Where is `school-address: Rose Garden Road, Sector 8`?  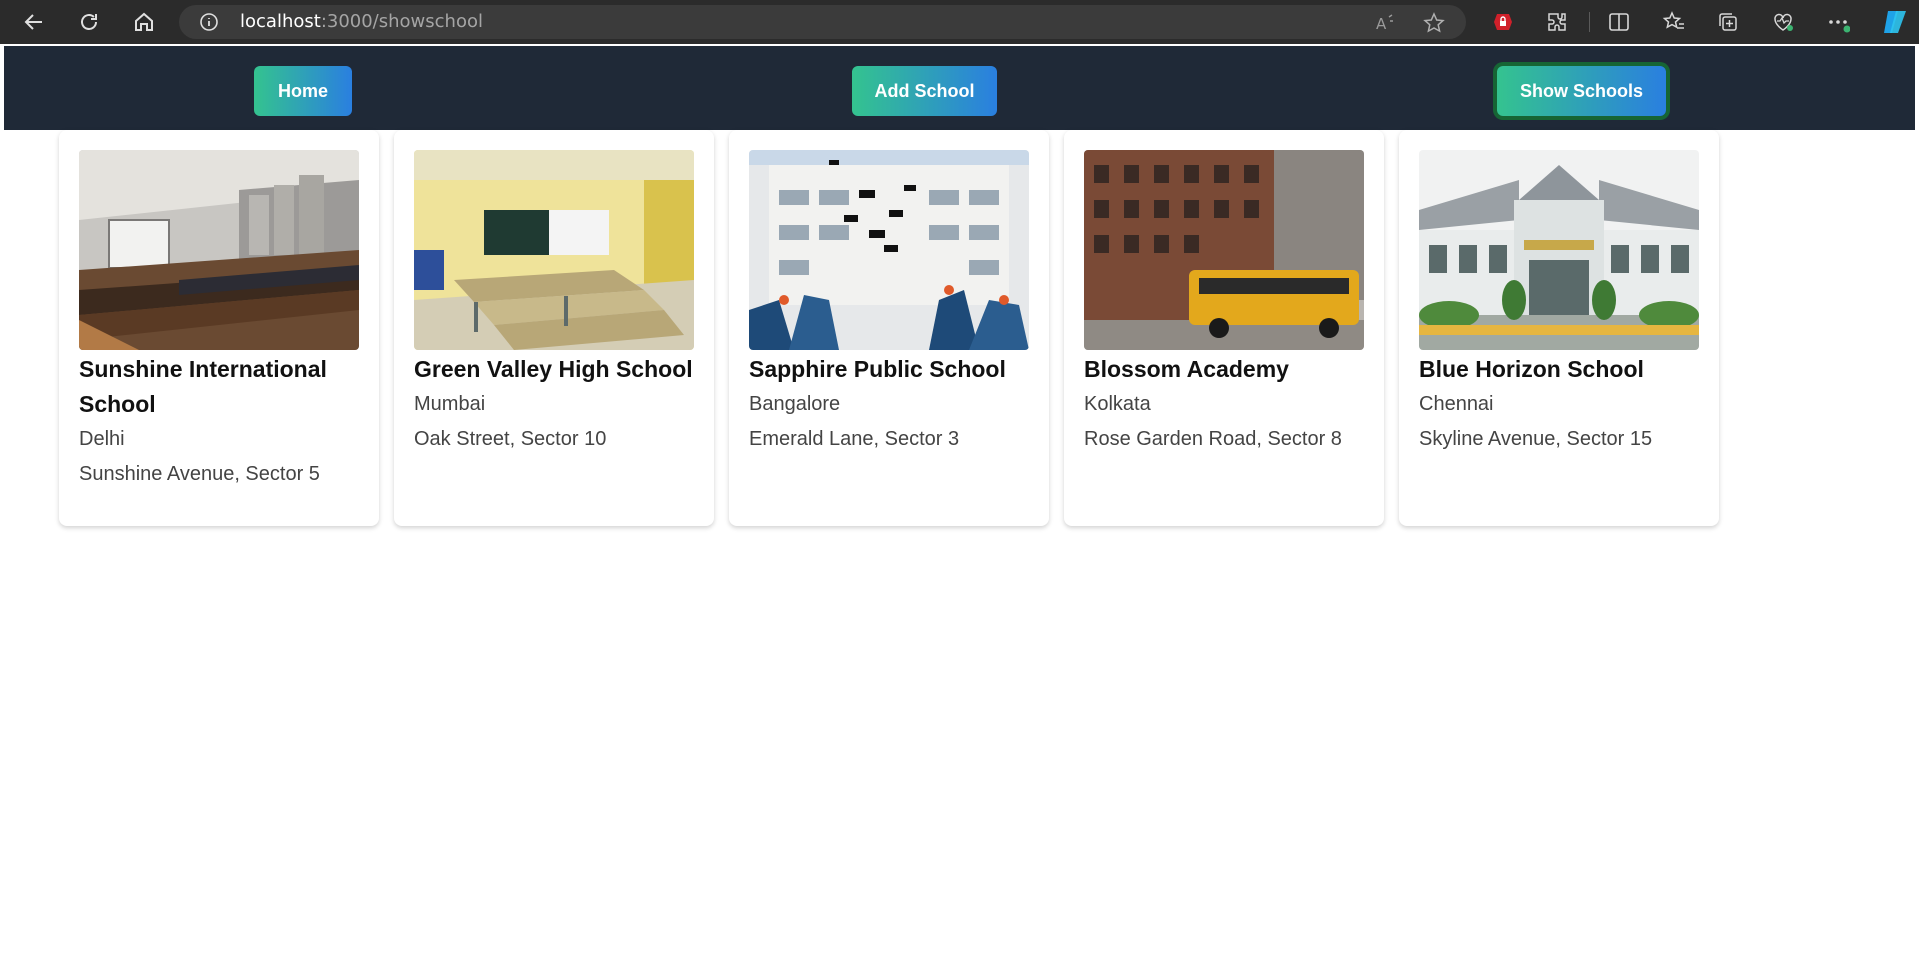 school-address: Rose Garden Road, Sector 8 is located at coordinates (1213, 439).